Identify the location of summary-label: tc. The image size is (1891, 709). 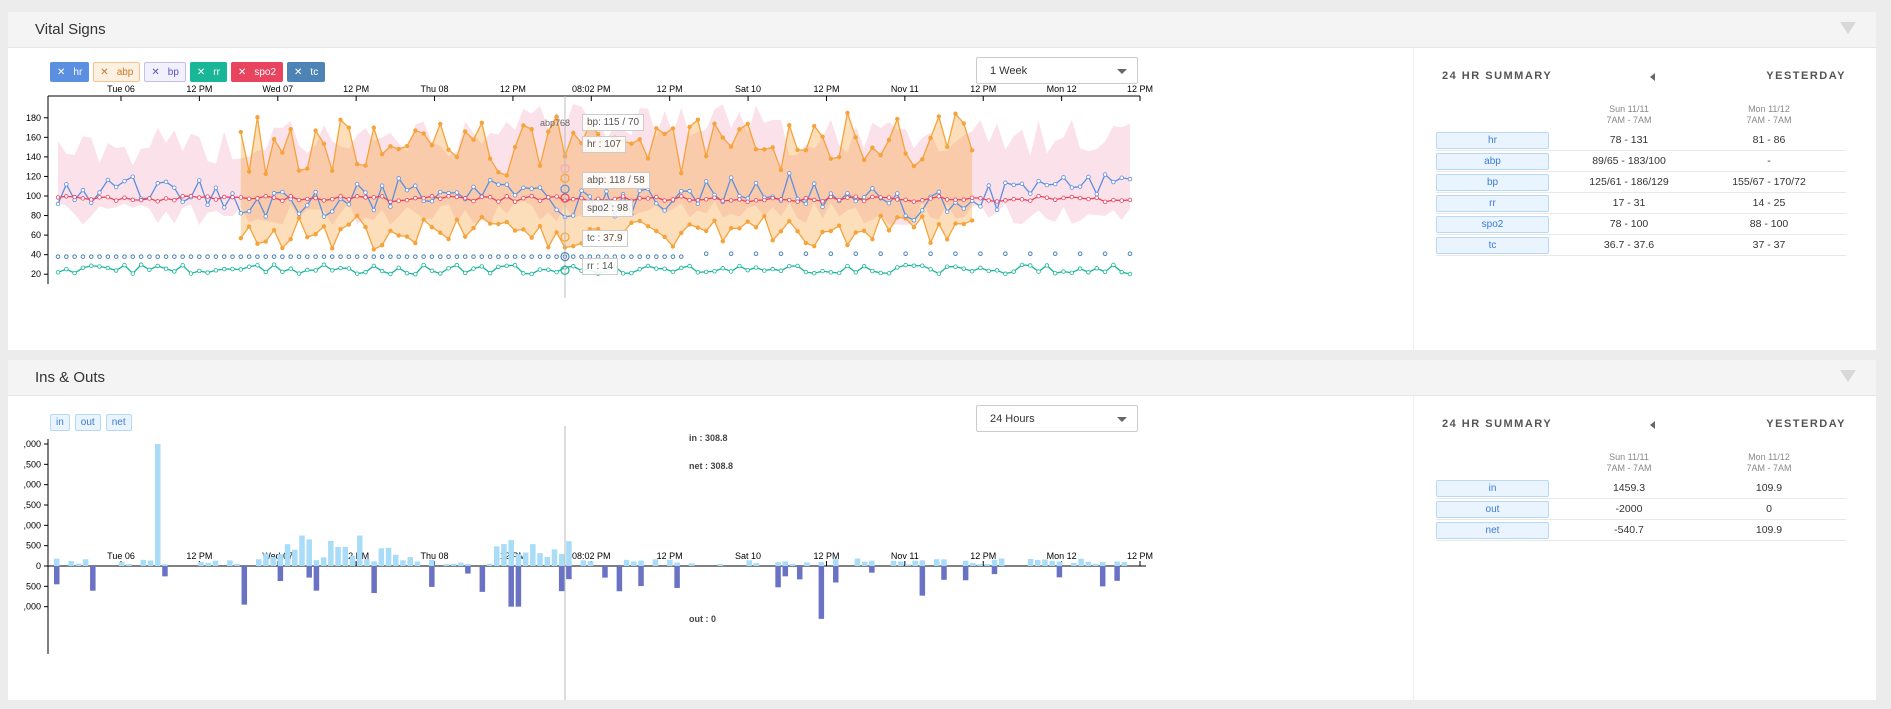
(1492, 245).